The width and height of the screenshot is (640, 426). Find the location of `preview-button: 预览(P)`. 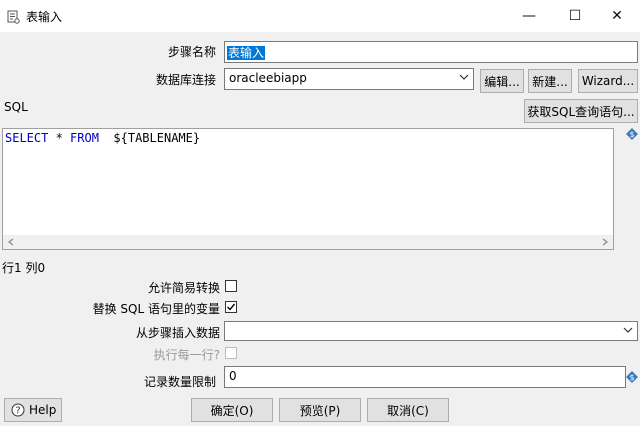

preview-button: 预览(P) is located at coordinates (320, 410).